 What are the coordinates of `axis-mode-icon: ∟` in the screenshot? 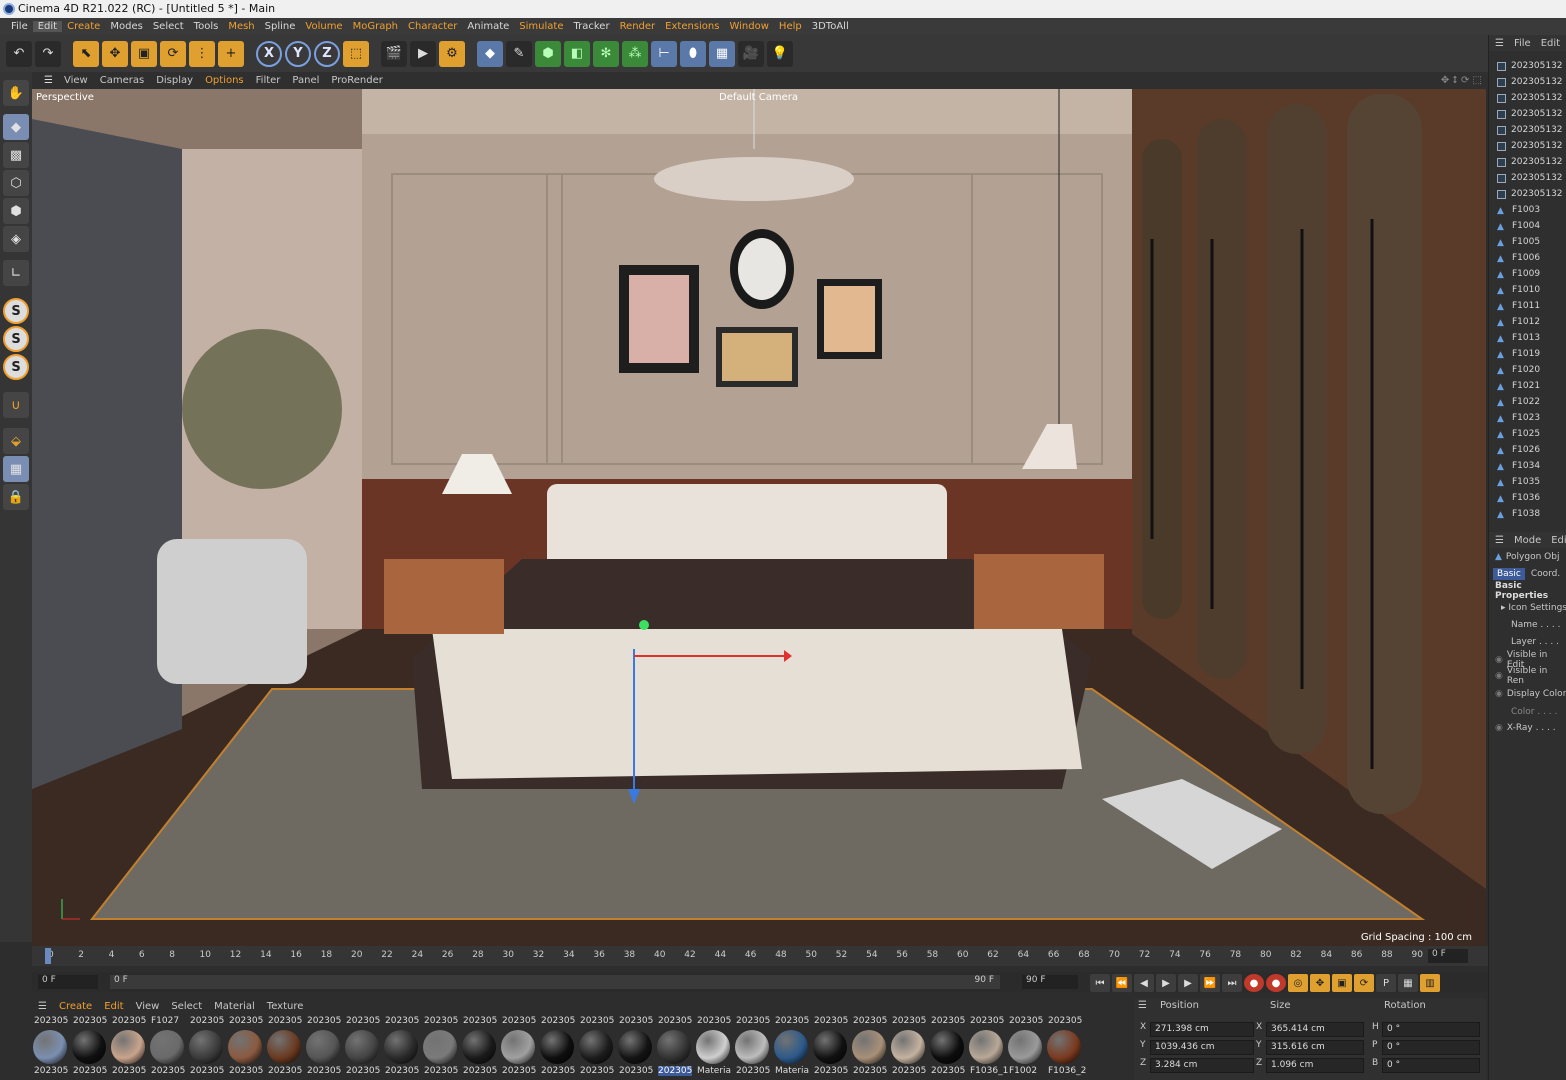 It's located at (16, 273).